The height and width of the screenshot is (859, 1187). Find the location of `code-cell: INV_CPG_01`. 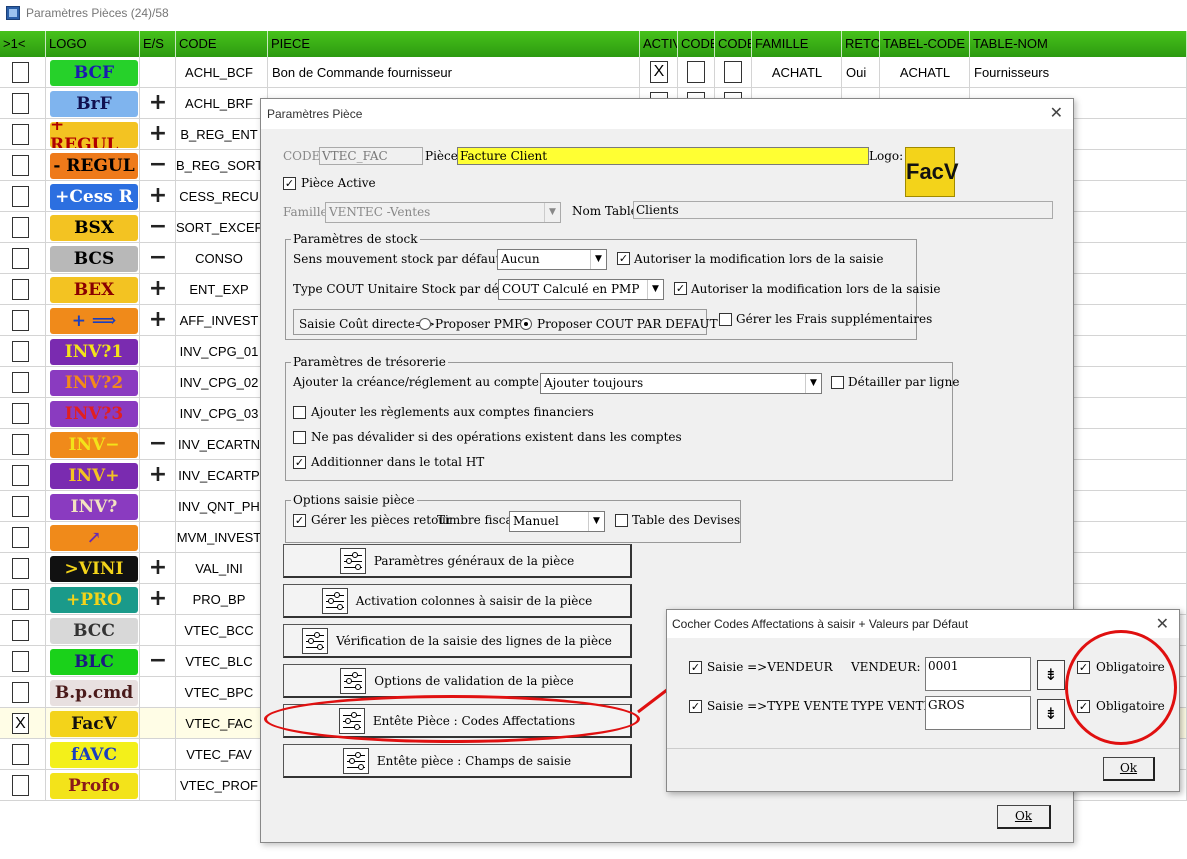

code-cell: INV_CPG_01 is located at coordinates (219, 351).